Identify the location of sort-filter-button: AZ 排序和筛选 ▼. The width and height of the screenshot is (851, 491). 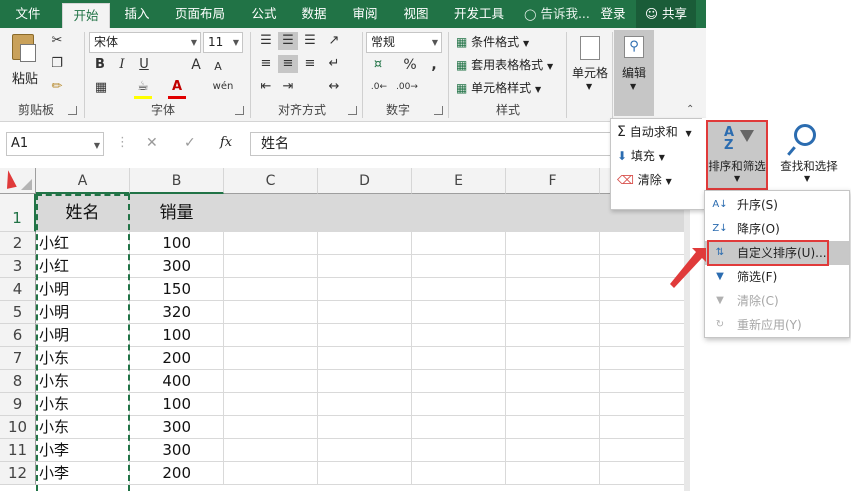
(737, 155).